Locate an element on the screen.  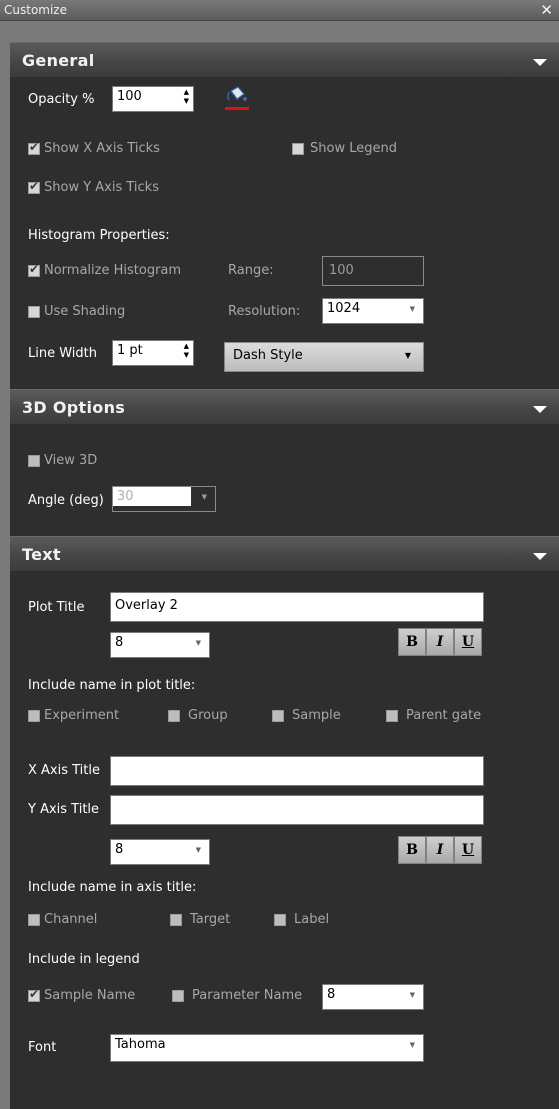
section-3d-options-header: 3D Options is located at coordinates (284, 406).